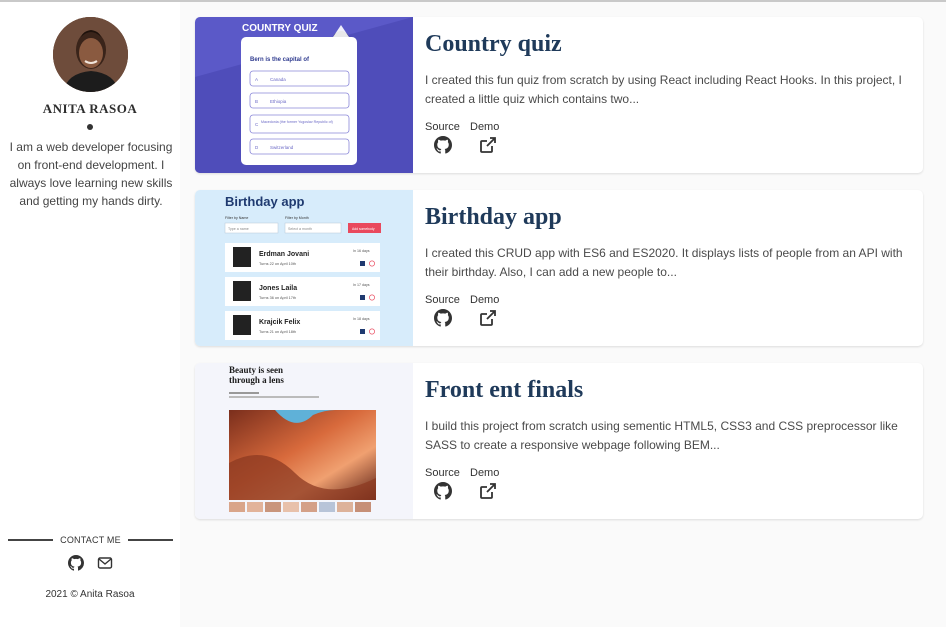 This screenshot has height=627, width=946. Describe the element at coordinates (361, 319) in the screenshot. I see `svg-text: In 18 days` at that location.